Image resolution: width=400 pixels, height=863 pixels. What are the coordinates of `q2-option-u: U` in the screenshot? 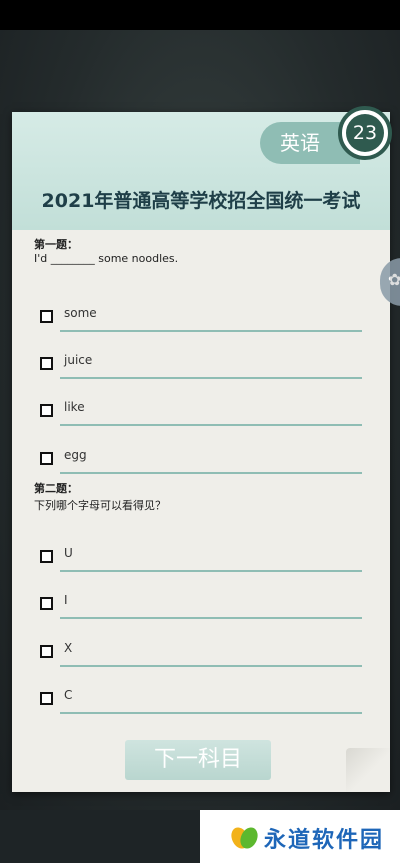 It's located at (202, 557).